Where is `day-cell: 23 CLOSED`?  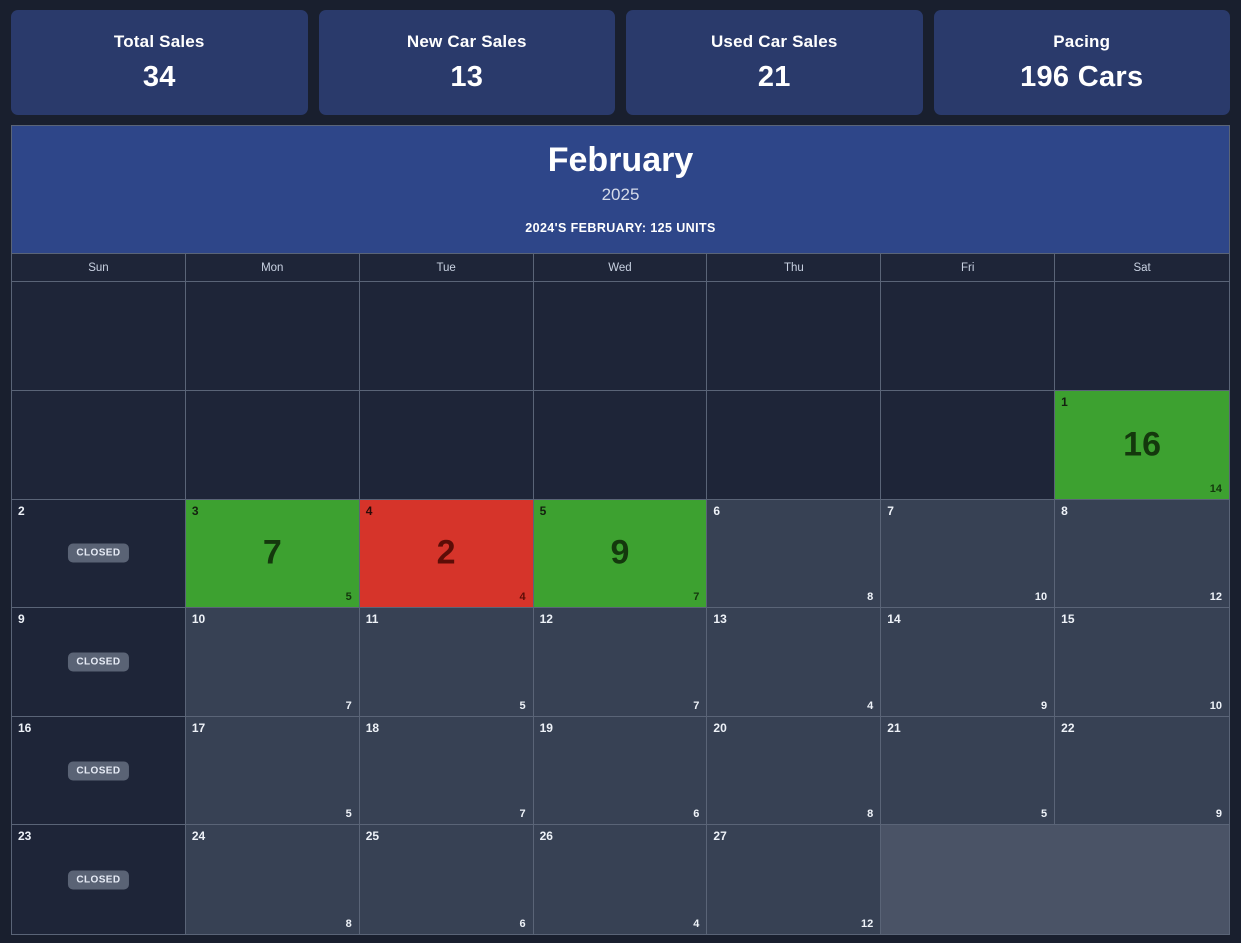 day-cell: 23 CLOSED is located at coordinates (99, 880).